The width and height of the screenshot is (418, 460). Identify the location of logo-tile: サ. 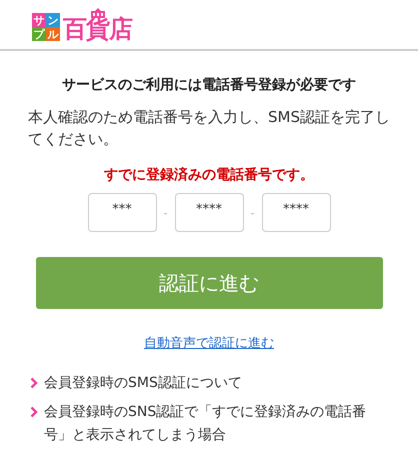
(39, 20).